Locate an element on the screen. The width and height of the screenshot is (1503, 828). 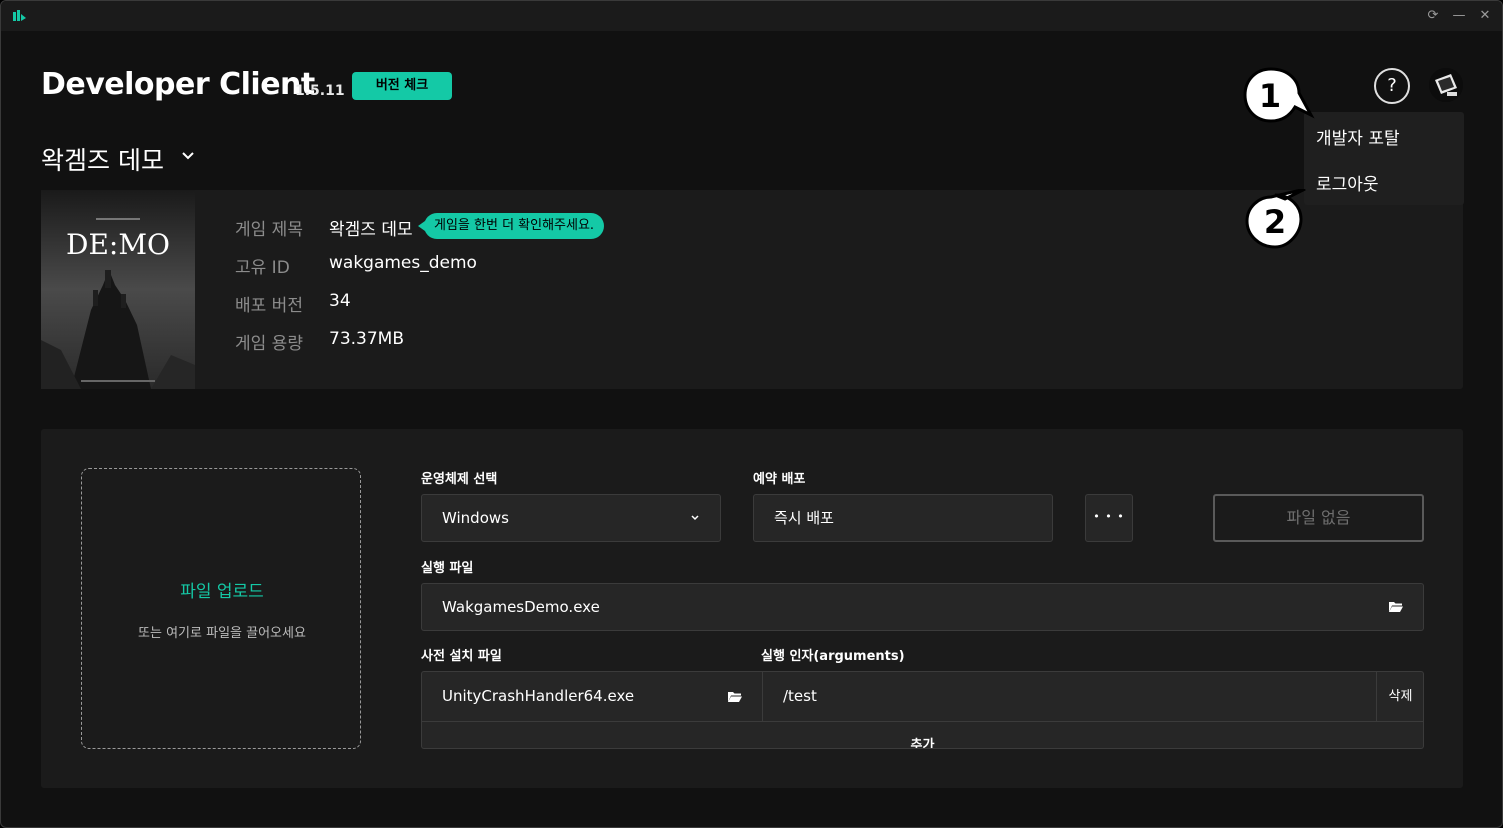
exe-value: WakgamesDemo.exe is located at coordinates (521, 607).